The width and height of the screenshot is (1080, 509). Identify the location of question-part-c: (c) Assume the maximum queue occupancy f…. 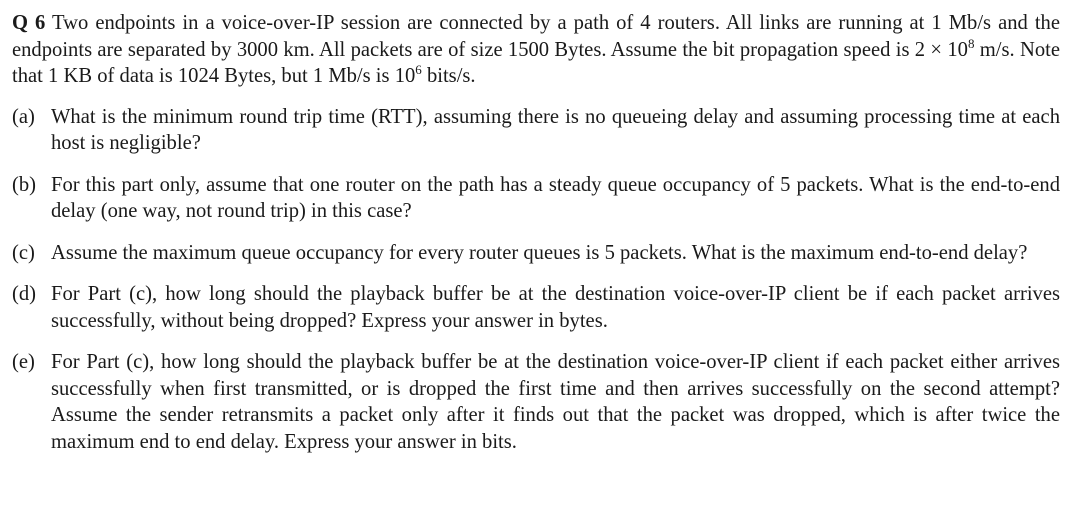
(536, 253).